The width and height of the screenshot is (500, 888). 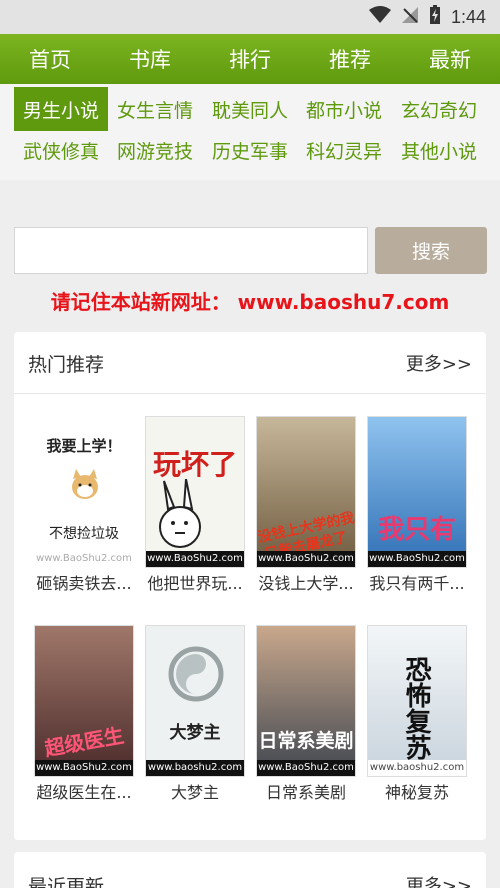 What do you see at coordinates (439, 363) in the screenshot?
I see `hot-more-link: 更多>>` at bounding box center [439, 363].